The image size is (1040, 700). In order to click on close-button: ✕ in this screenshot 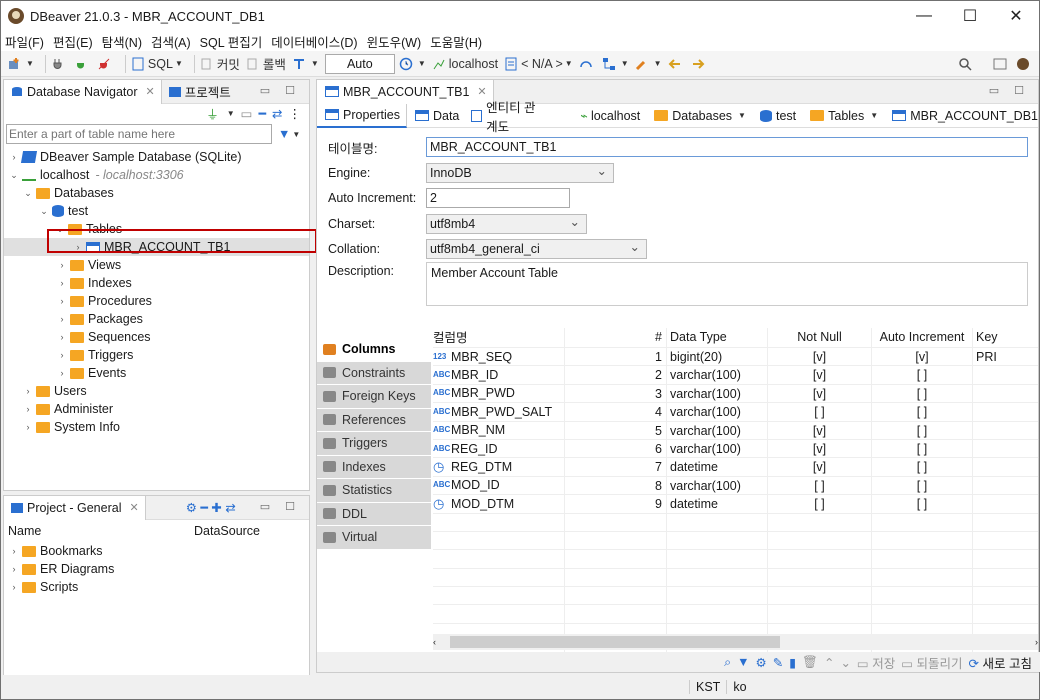, I will do `click(1016, 16)`.